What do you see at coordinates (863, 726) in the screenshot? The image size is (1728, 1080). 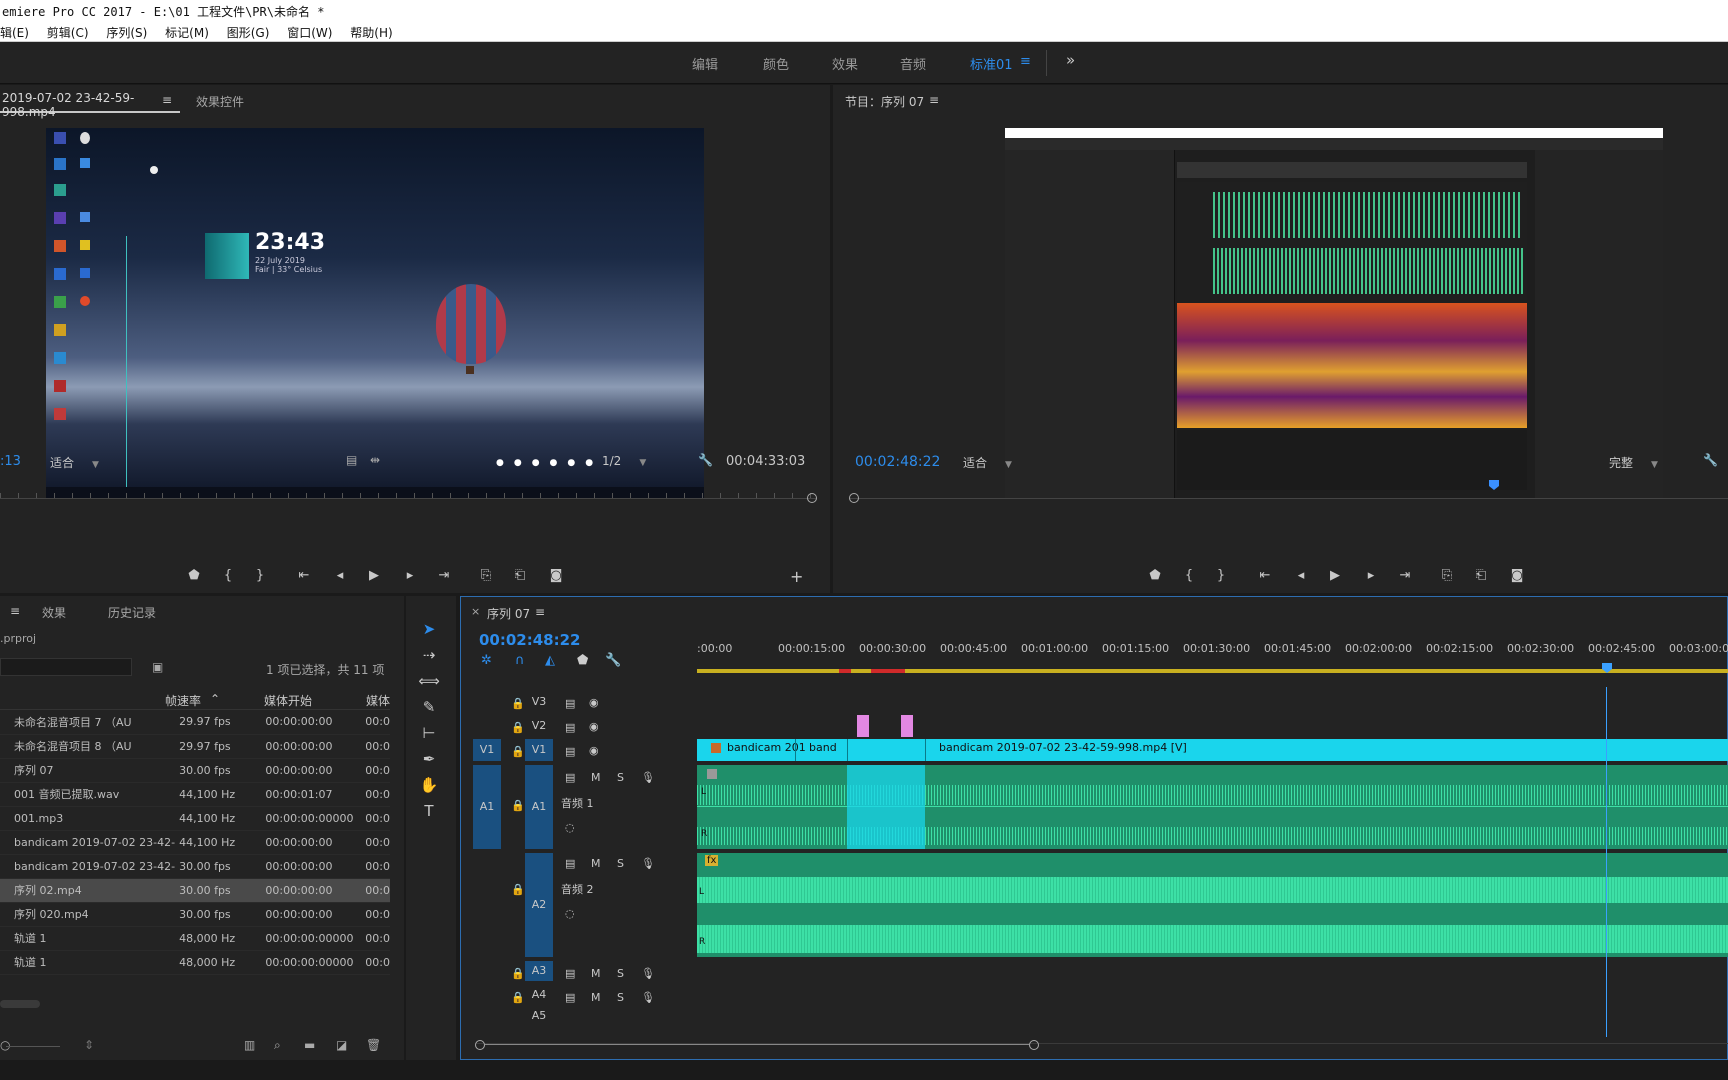 I see `v2-clip` at bounding box center [863, 726].